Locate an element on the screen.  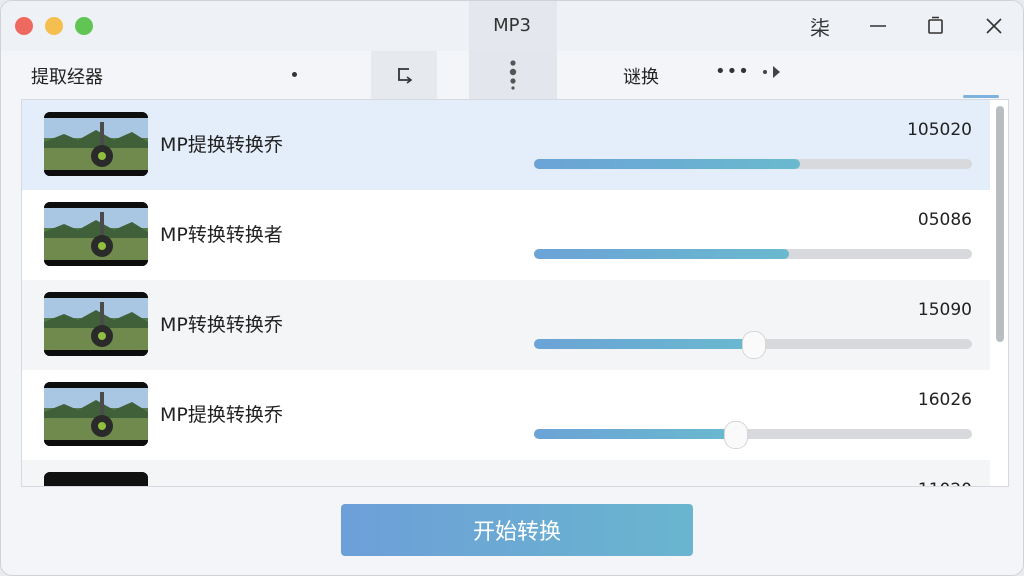
next-dot is located at coordinates (765, 72).